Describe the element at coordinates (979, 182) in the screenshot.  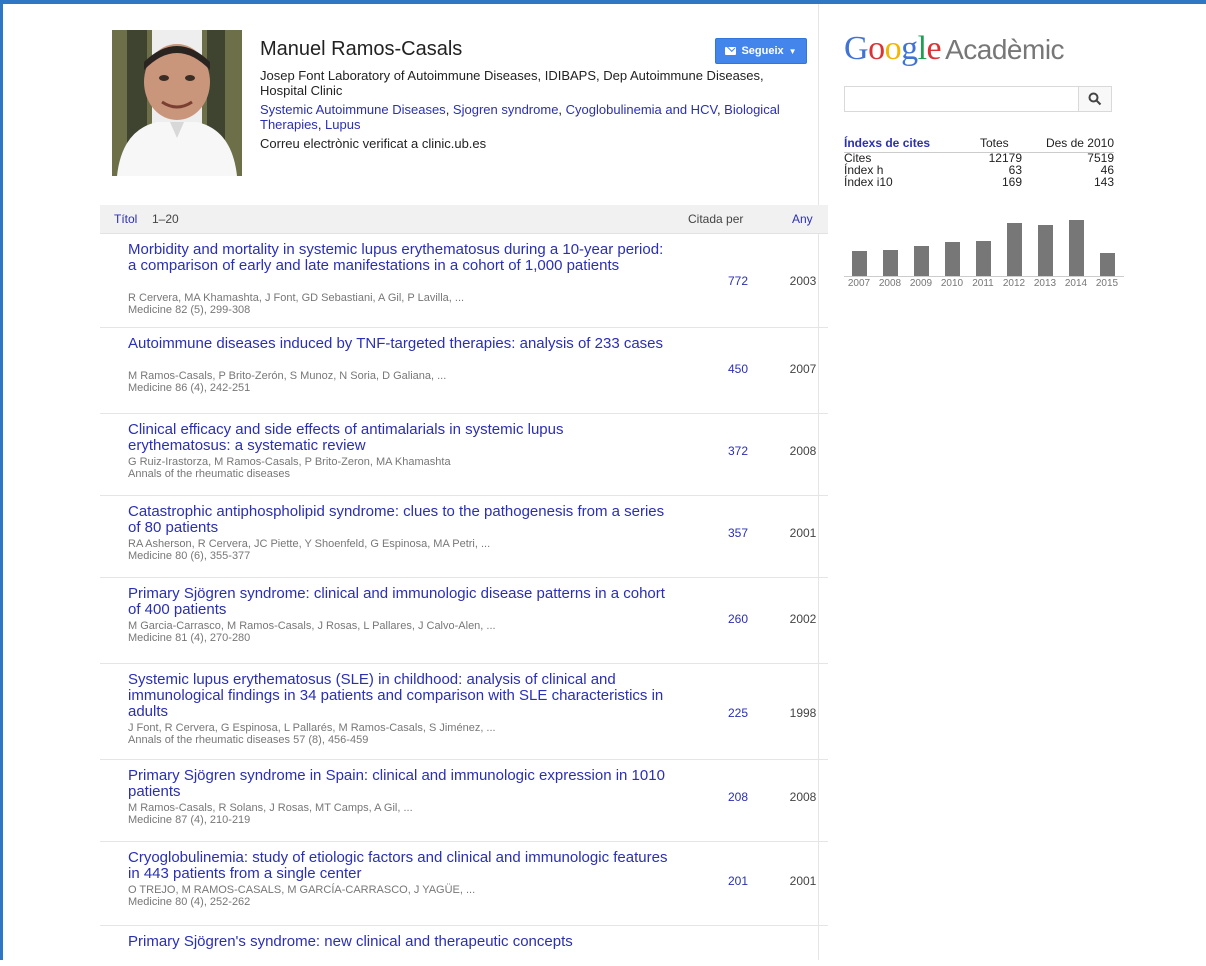
I see `metric-row: Índex i10 169 143` at that location.